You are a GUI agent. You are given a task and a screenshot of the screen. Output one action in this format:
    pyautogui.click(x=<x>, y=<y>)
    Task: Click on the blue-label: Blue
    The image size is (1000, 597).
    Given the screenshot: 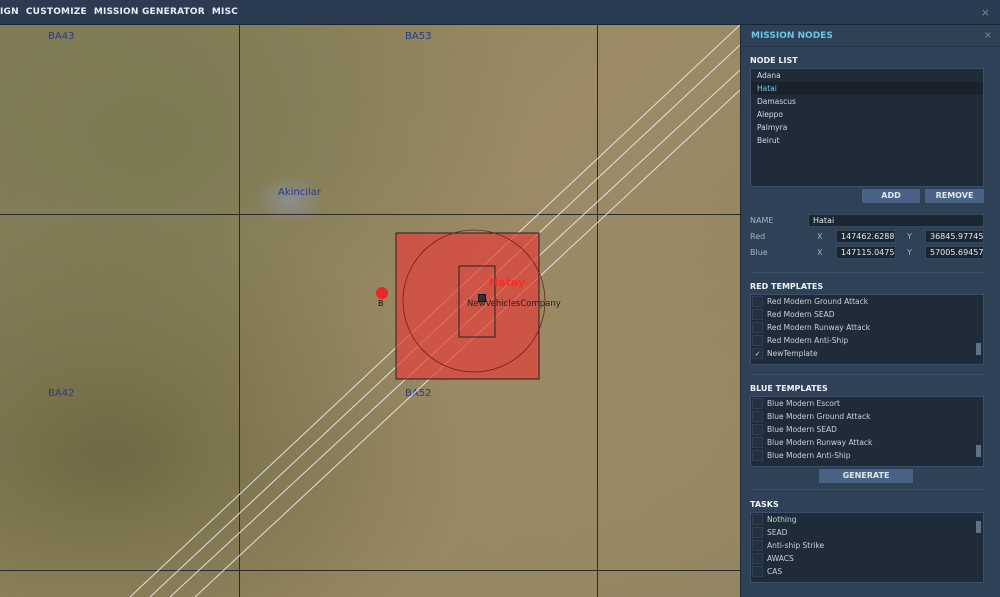 What is the action you would take?
    pyautogui.click(x=759, y=252)
    